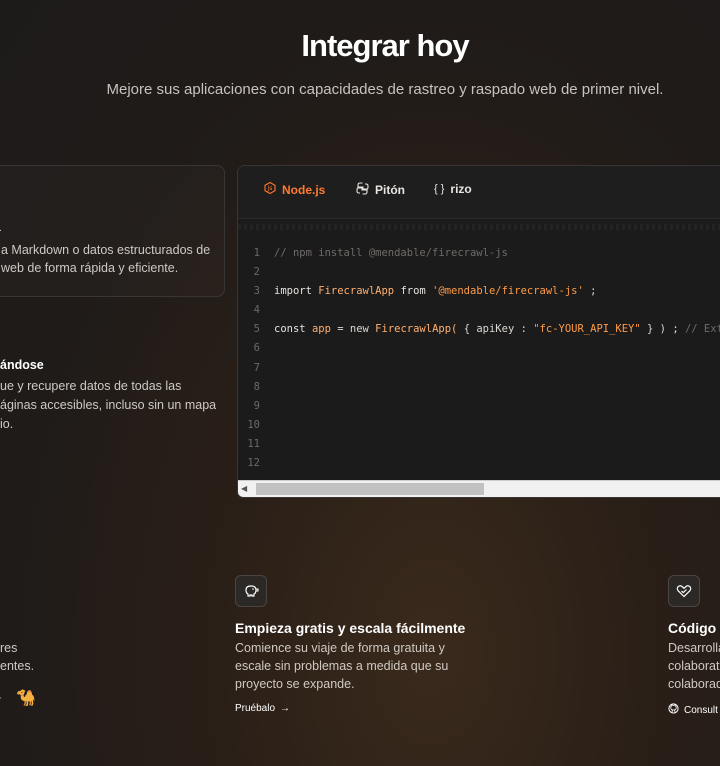 Image resolution: width=720 pixels, height=766 pixels. I want to click on language-tabbar: js Node.js Pitón { } rizo, so click(479, 192).